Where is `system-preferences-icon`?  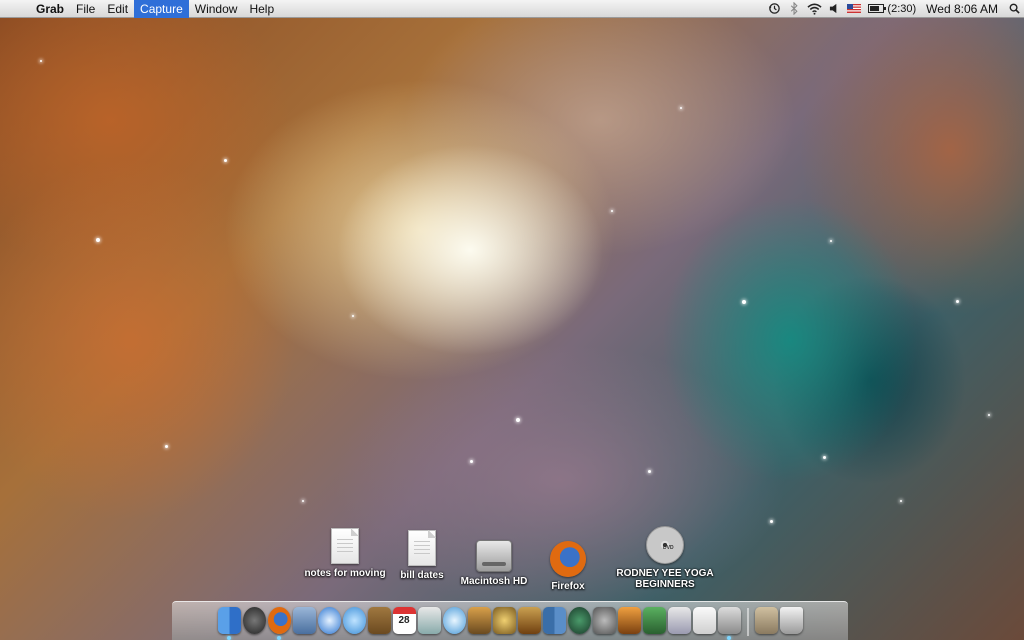
system-preferences-icon is located at coordinates (604, 620).